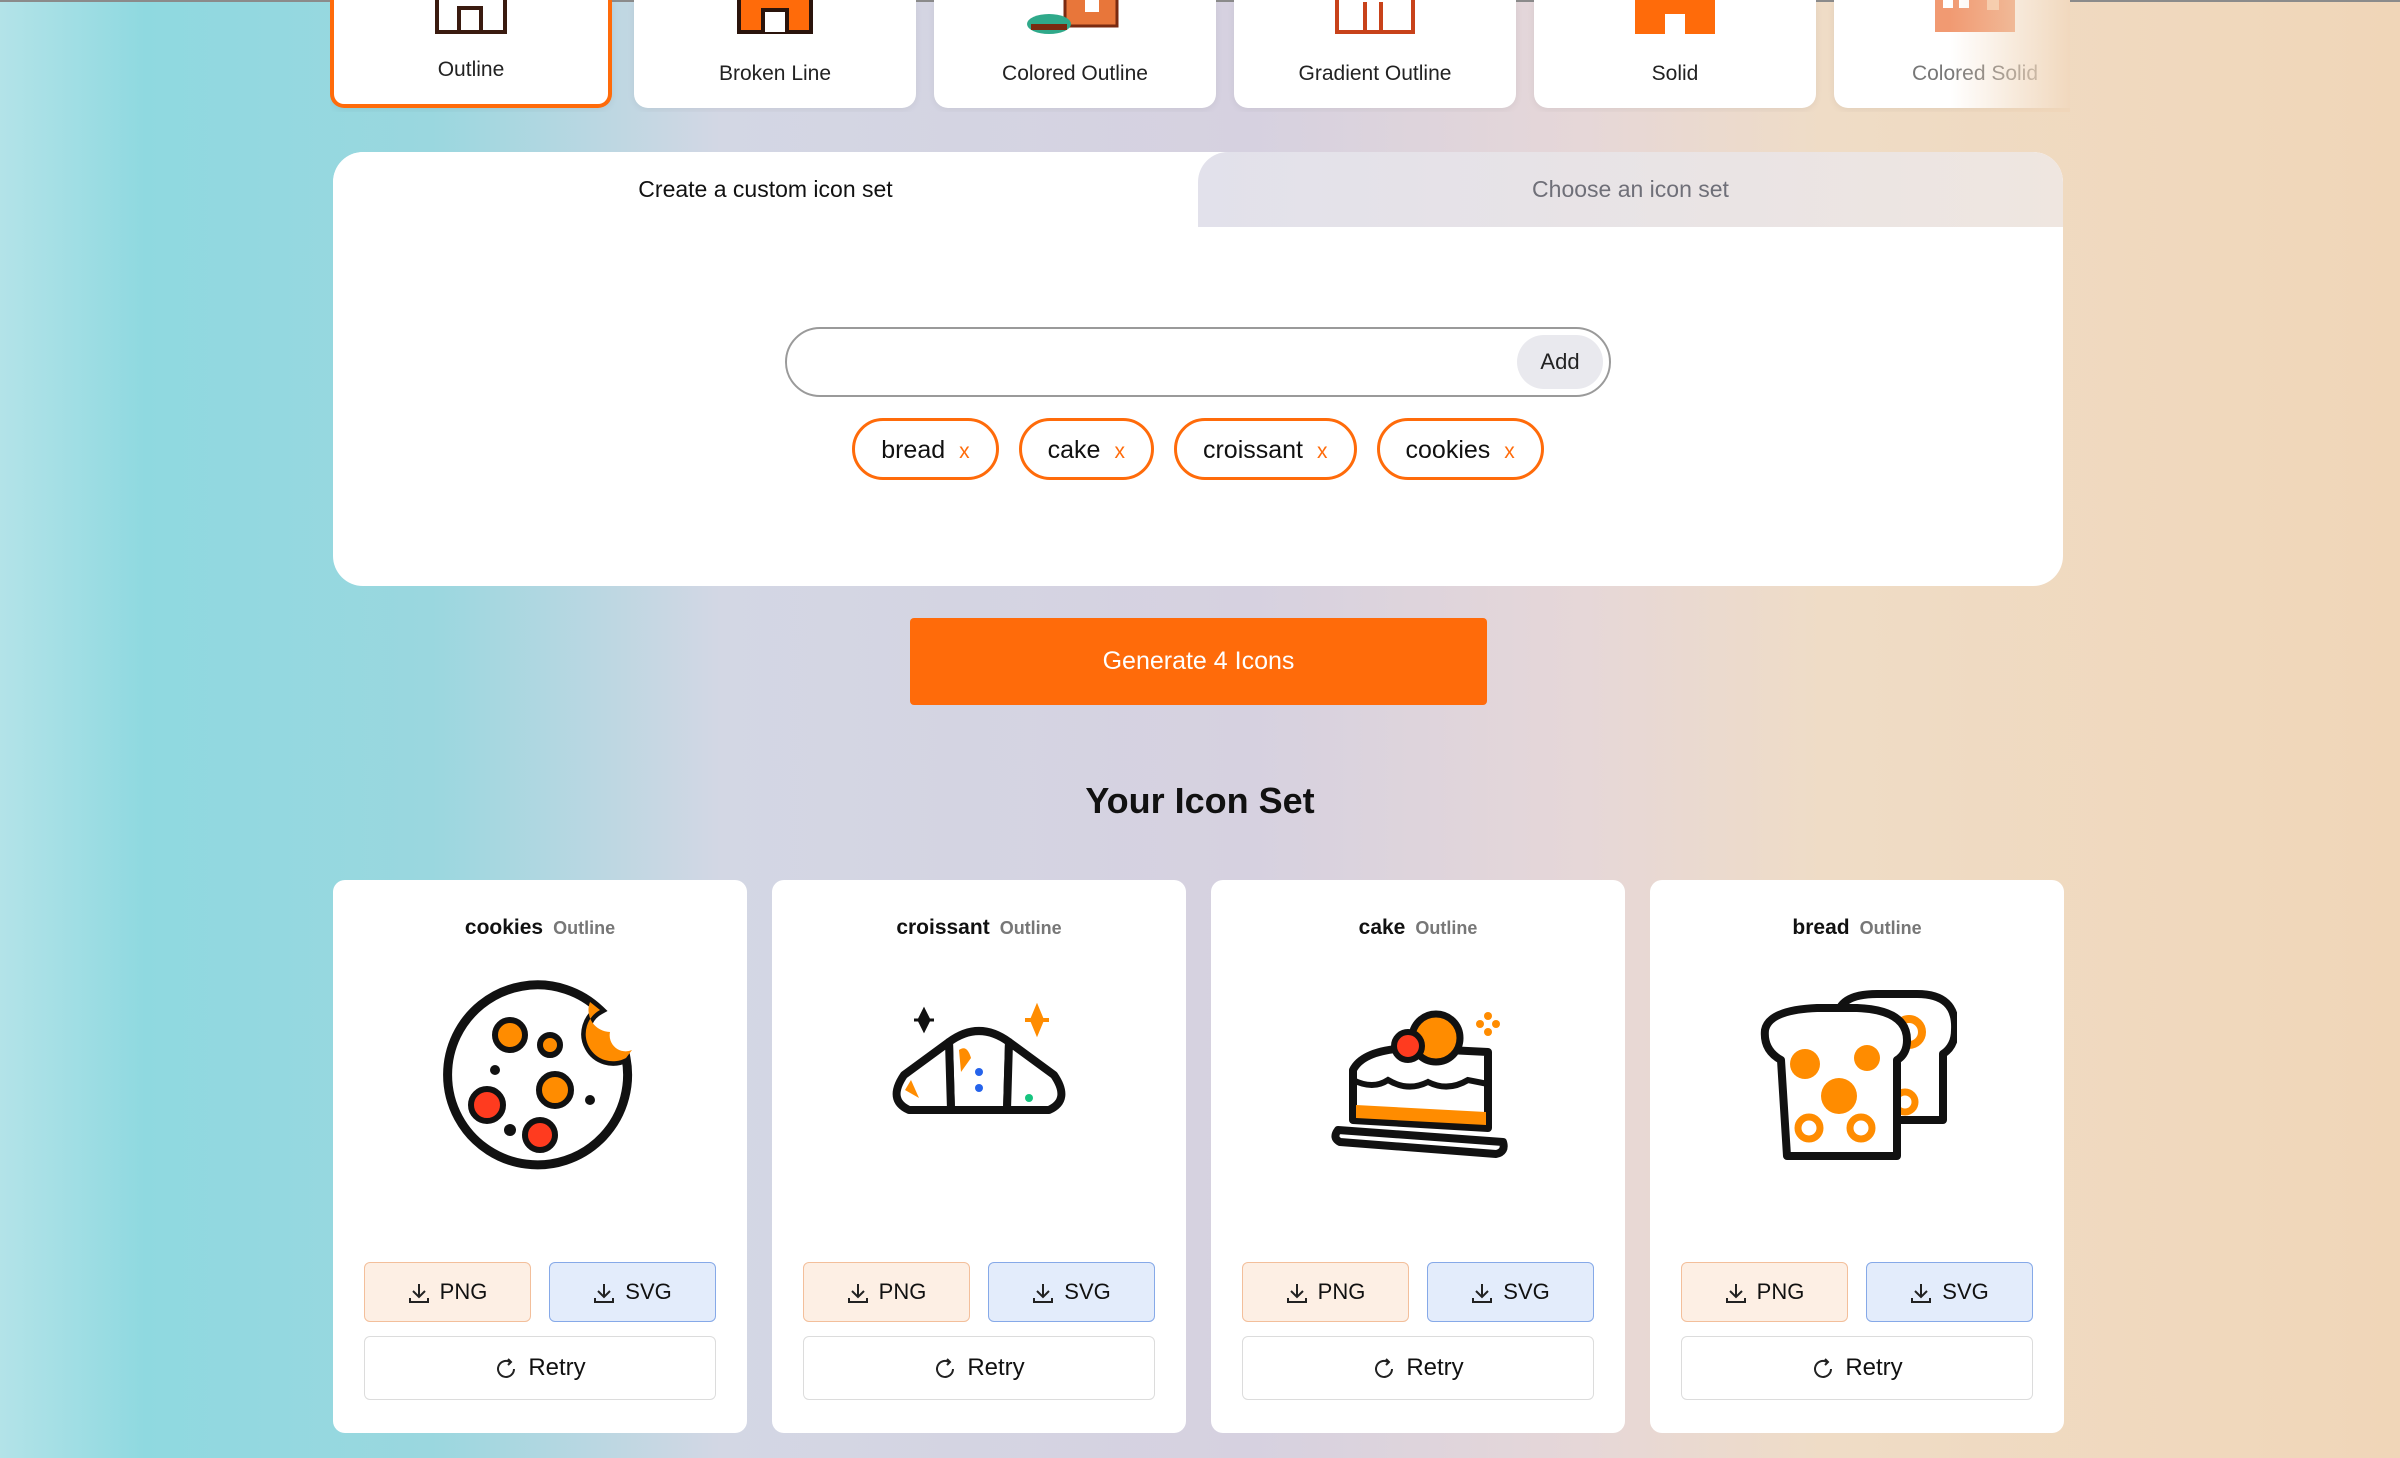 The height and width of the screenshot is (1458, 2400). I want to click on cookie-icon, so click(538, 1075).